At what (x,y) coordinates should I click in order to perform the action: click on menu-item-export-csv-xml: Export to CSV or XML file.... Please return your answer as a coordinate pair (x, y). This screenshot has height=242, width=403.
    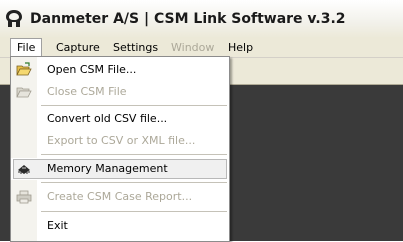
    Looking at the image, I should click on (120, 141).